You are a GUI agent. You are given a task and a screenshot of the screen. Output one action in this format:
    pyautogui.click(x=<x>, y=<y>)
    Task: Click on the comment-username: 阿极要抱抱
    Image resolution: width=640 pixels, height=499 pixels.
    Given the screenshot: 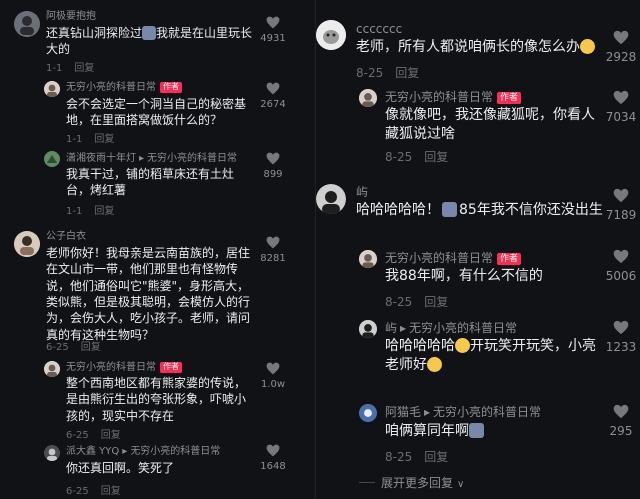 What is the action you would take?
    pyautogui.click(x=71, y=17)
    